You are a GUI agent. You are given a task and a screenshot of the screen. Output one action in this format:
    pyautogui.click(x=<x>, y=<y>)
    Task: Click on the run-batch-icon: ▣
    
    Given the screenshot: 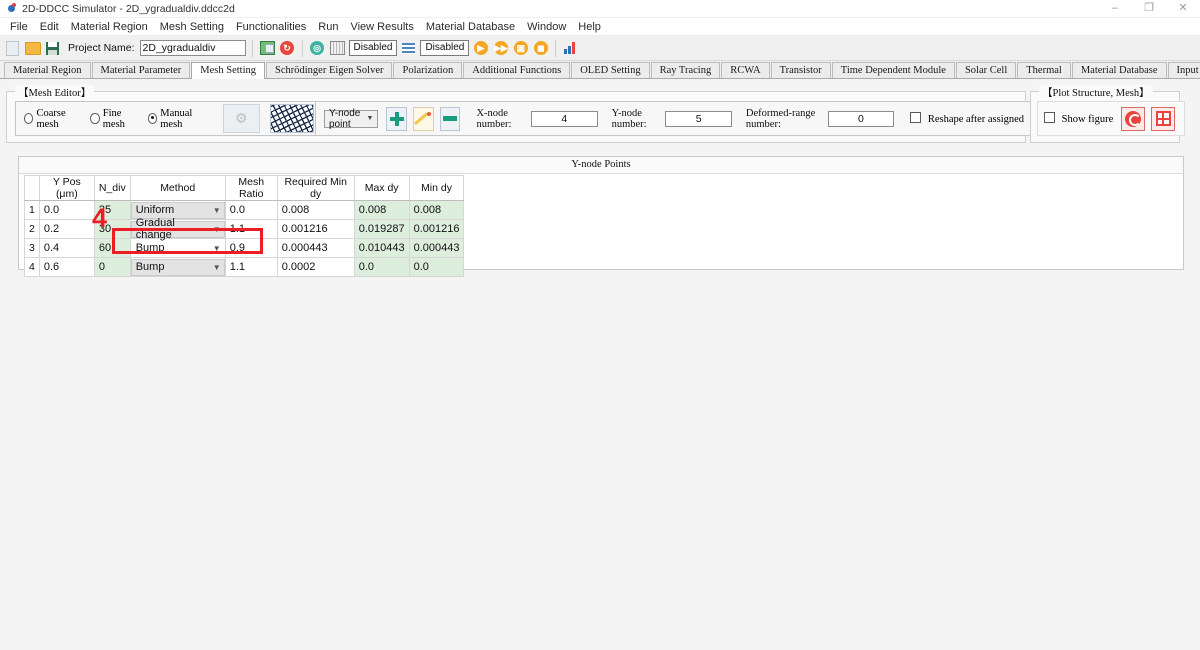 What is the action you would take?
    pyautogui.click(x=520, y=48)
    